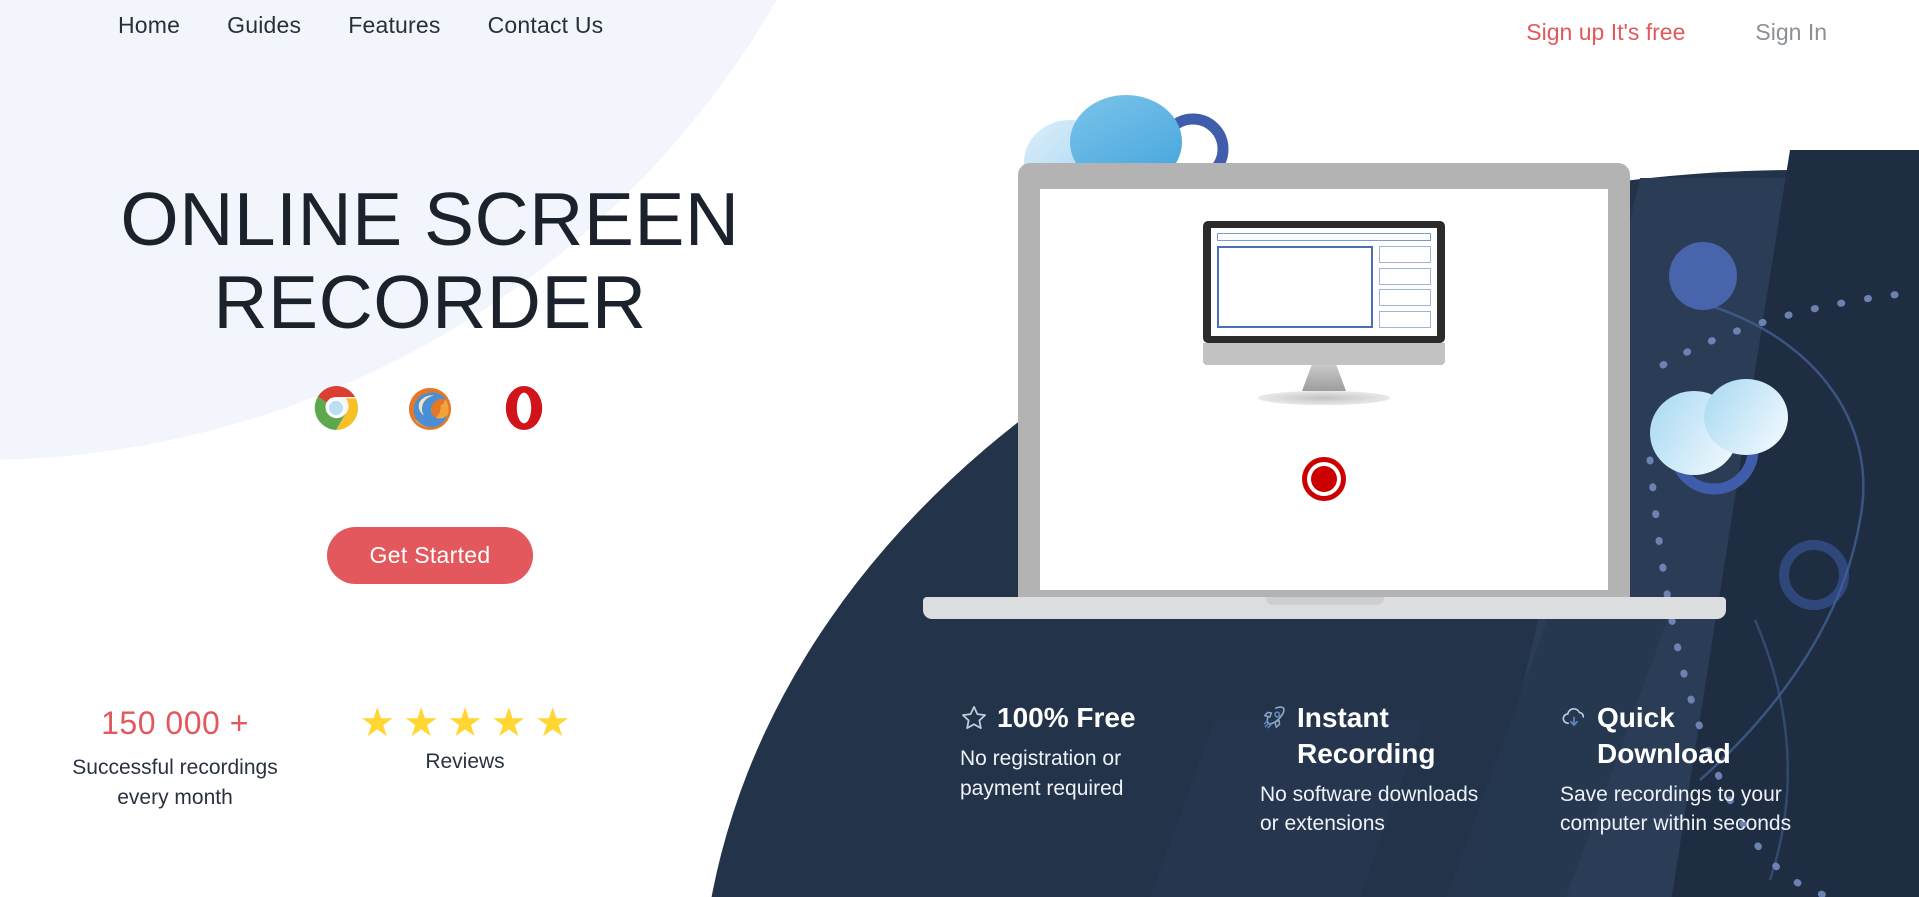 The height and width of the screenshot is (897, 1919). What do you see at coordinates (1719, 427) in the screenshot?
I see `cloud-icon-right` at bounding box center [1719, 427].